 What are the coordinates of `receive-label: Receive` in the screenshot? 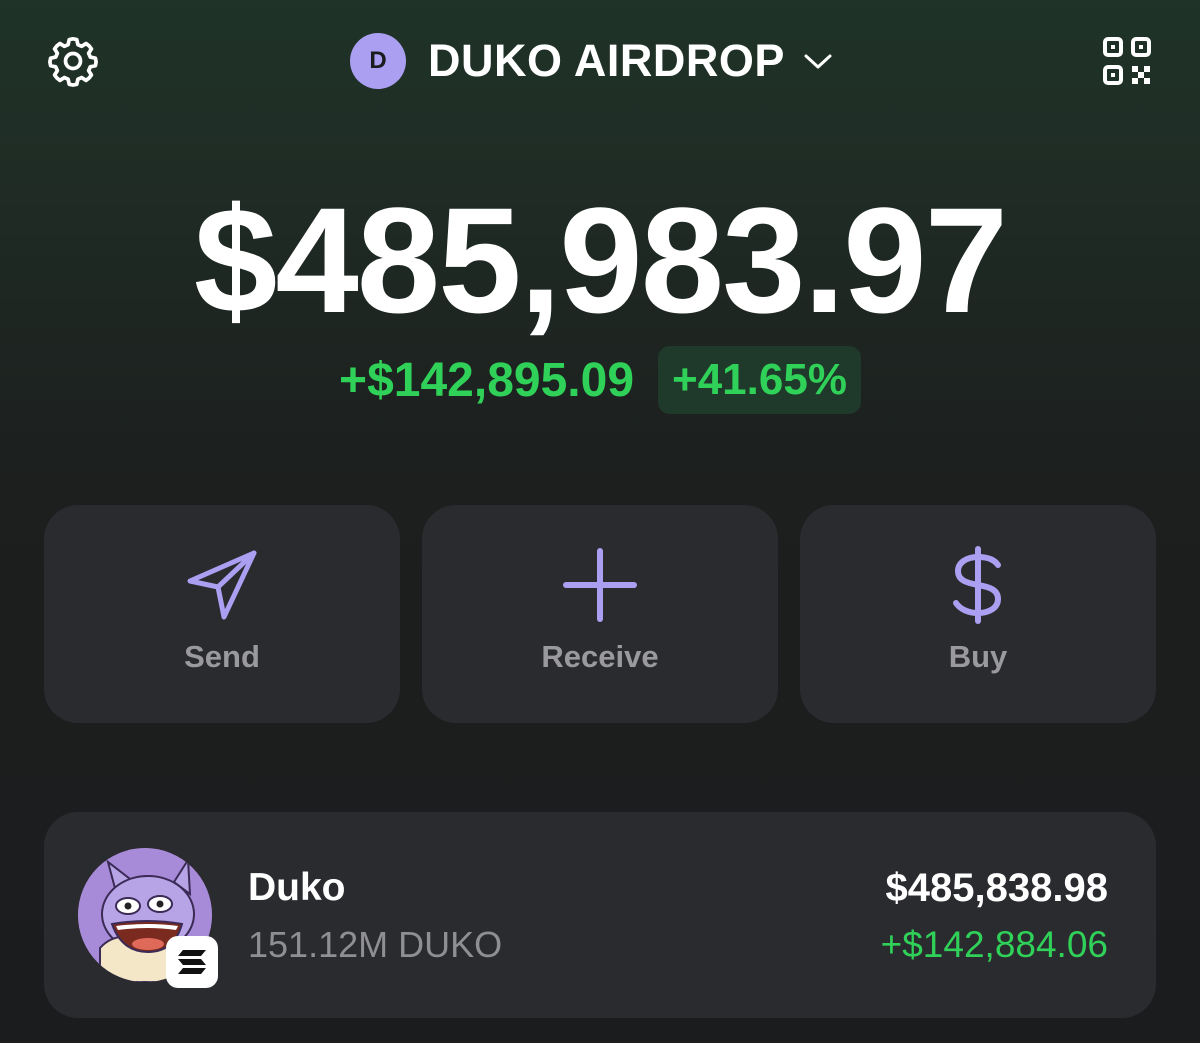 It's located at (600, 656).